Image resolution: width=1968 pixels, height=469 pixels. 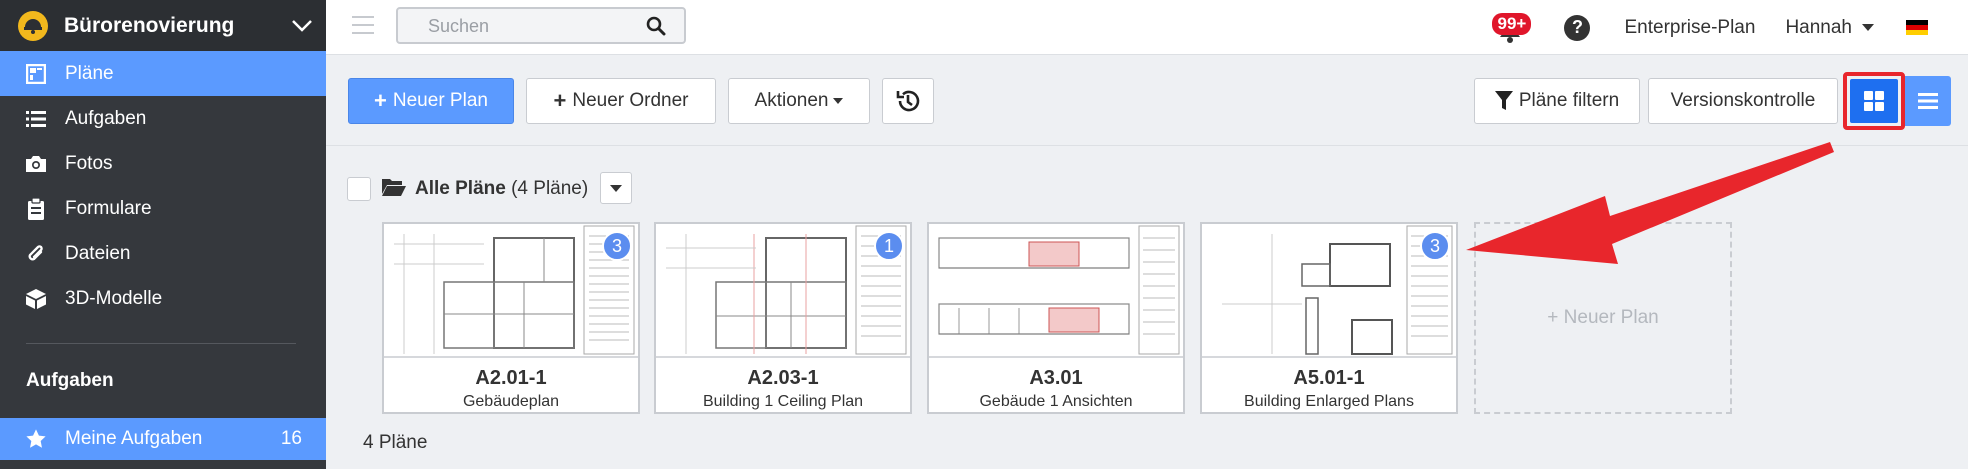 I want to click on user-menu: Hannah, so click(x=1829, y=28).